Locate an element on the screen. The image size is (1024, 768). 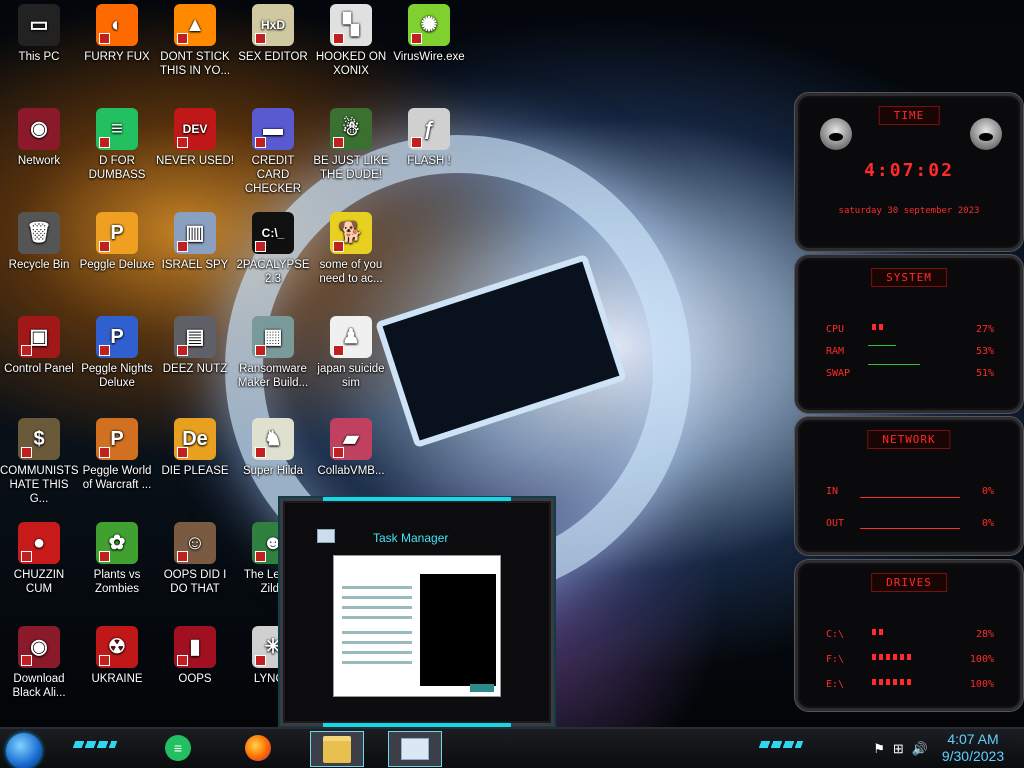
money-bag-icon: $ is located at coordinates (39, 439).